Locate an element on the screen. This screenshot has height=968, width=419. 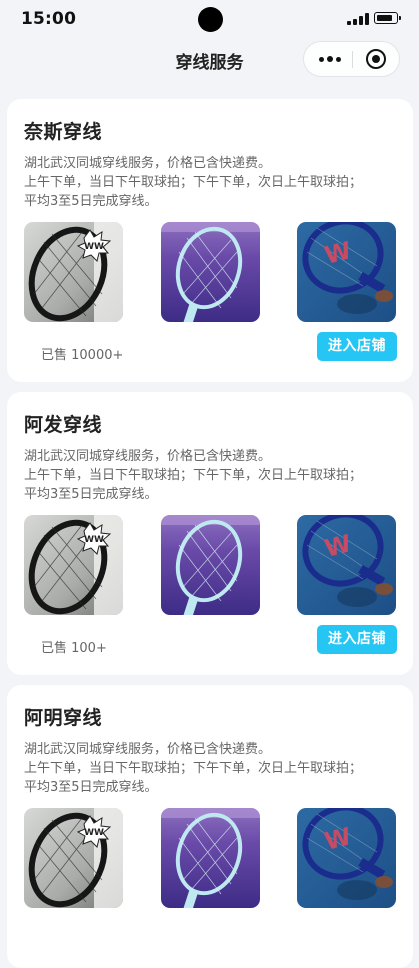
sold-count: 已售 10000+ is located at coordinates (82, 355).